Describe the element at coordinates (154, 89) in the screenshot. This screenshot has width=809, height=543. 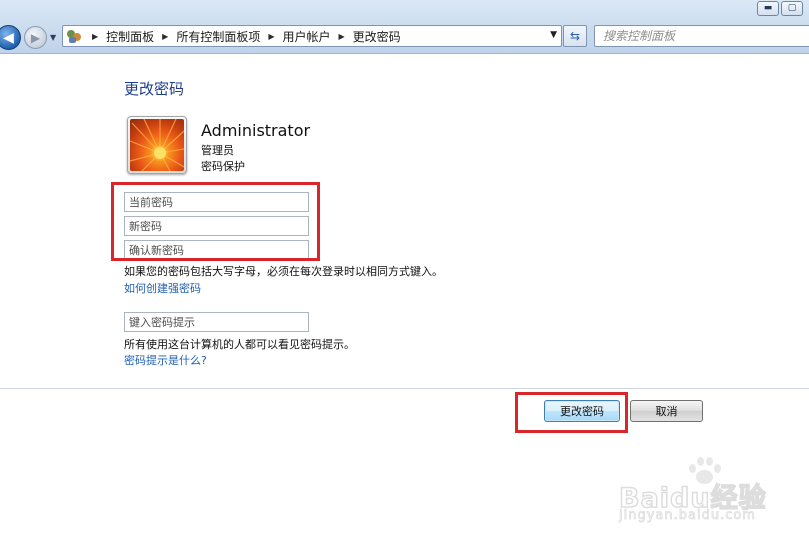
I see `page-title: 更改密码` at that location.